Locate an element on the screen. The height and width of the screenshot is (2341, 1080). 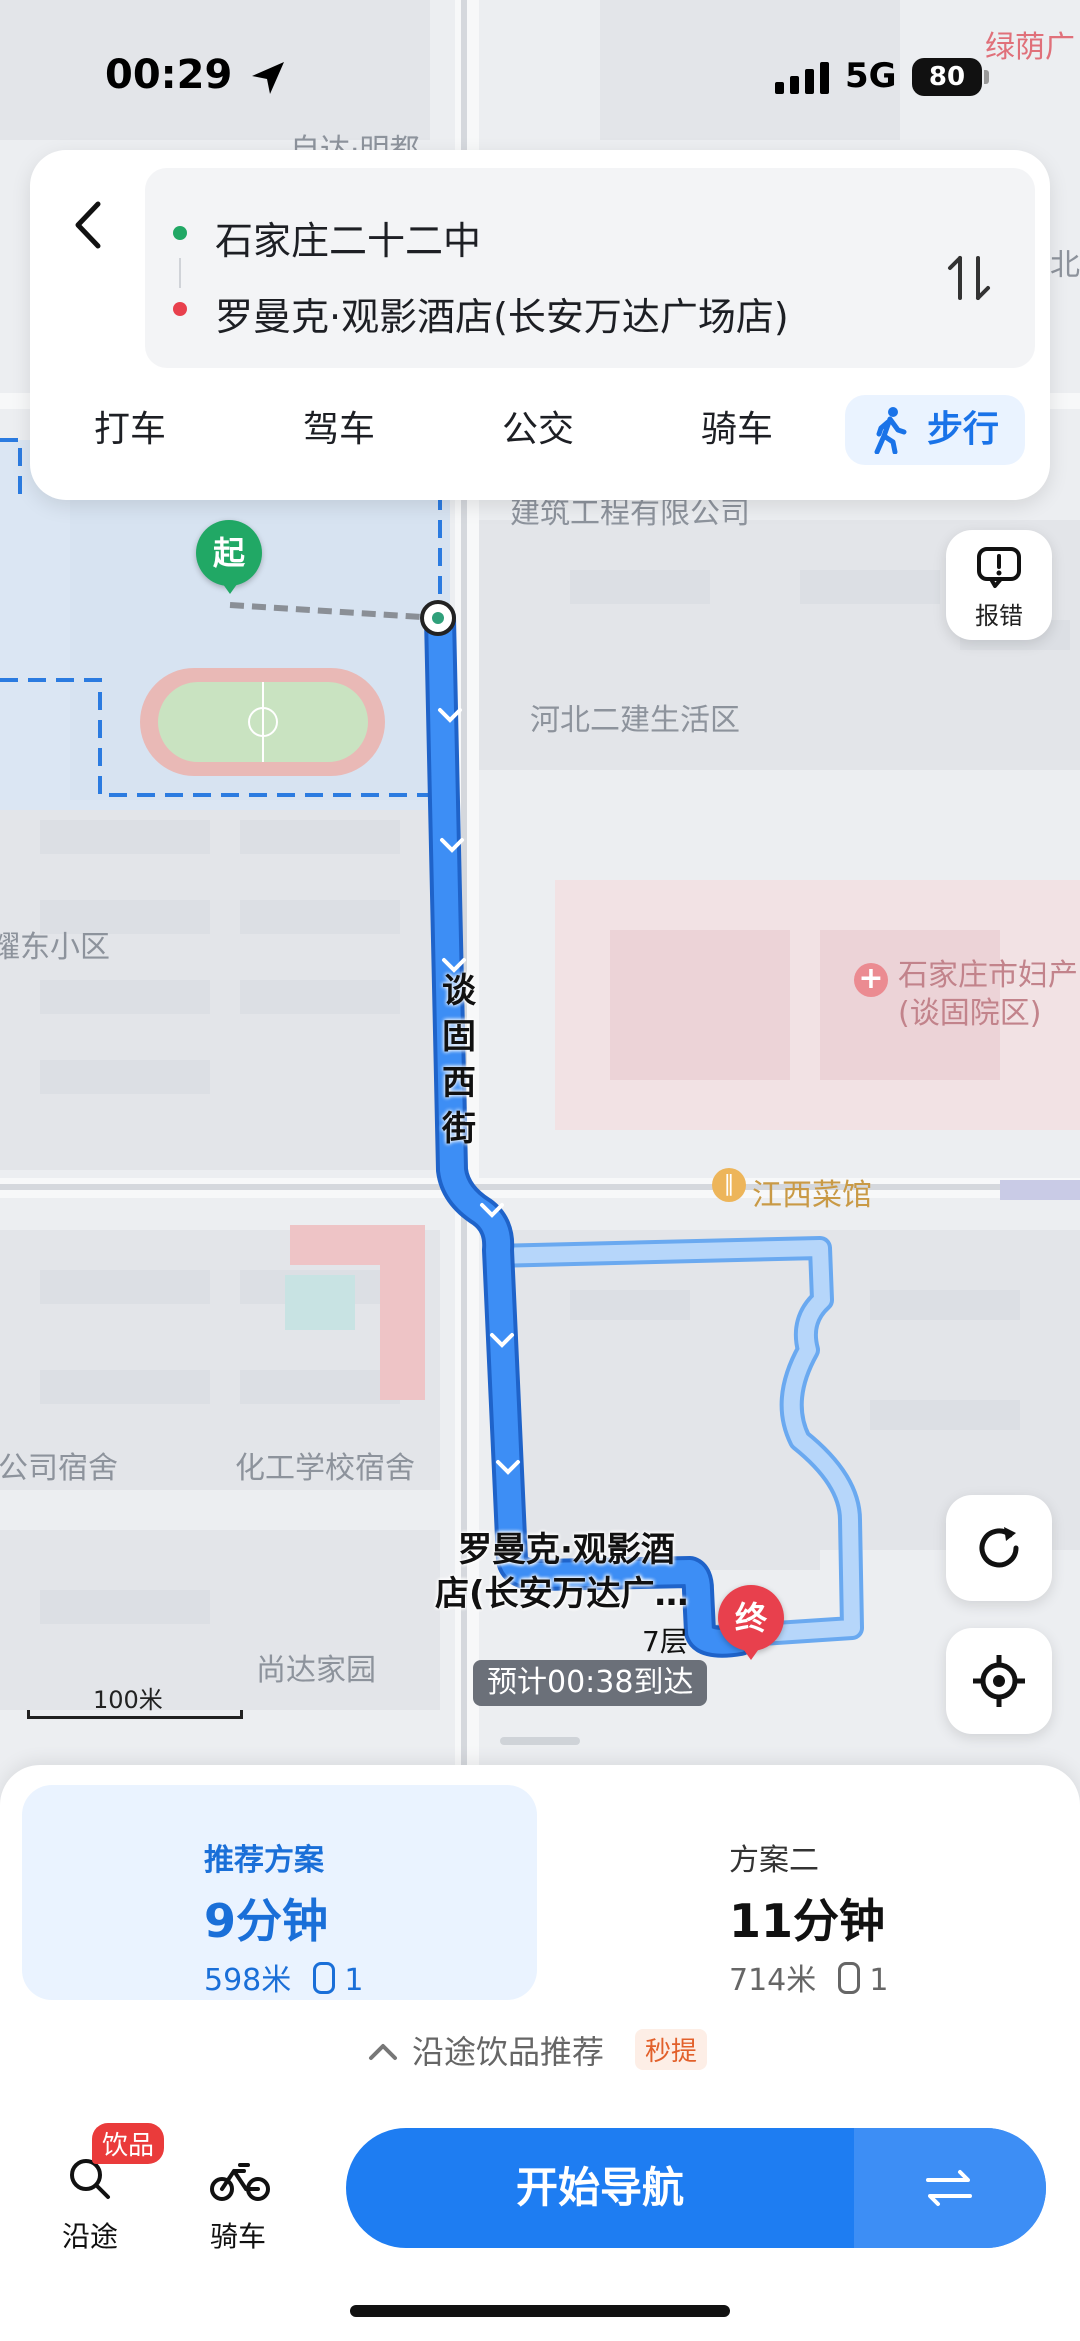
street-char: 谈 is located at coordinates (459, 991).